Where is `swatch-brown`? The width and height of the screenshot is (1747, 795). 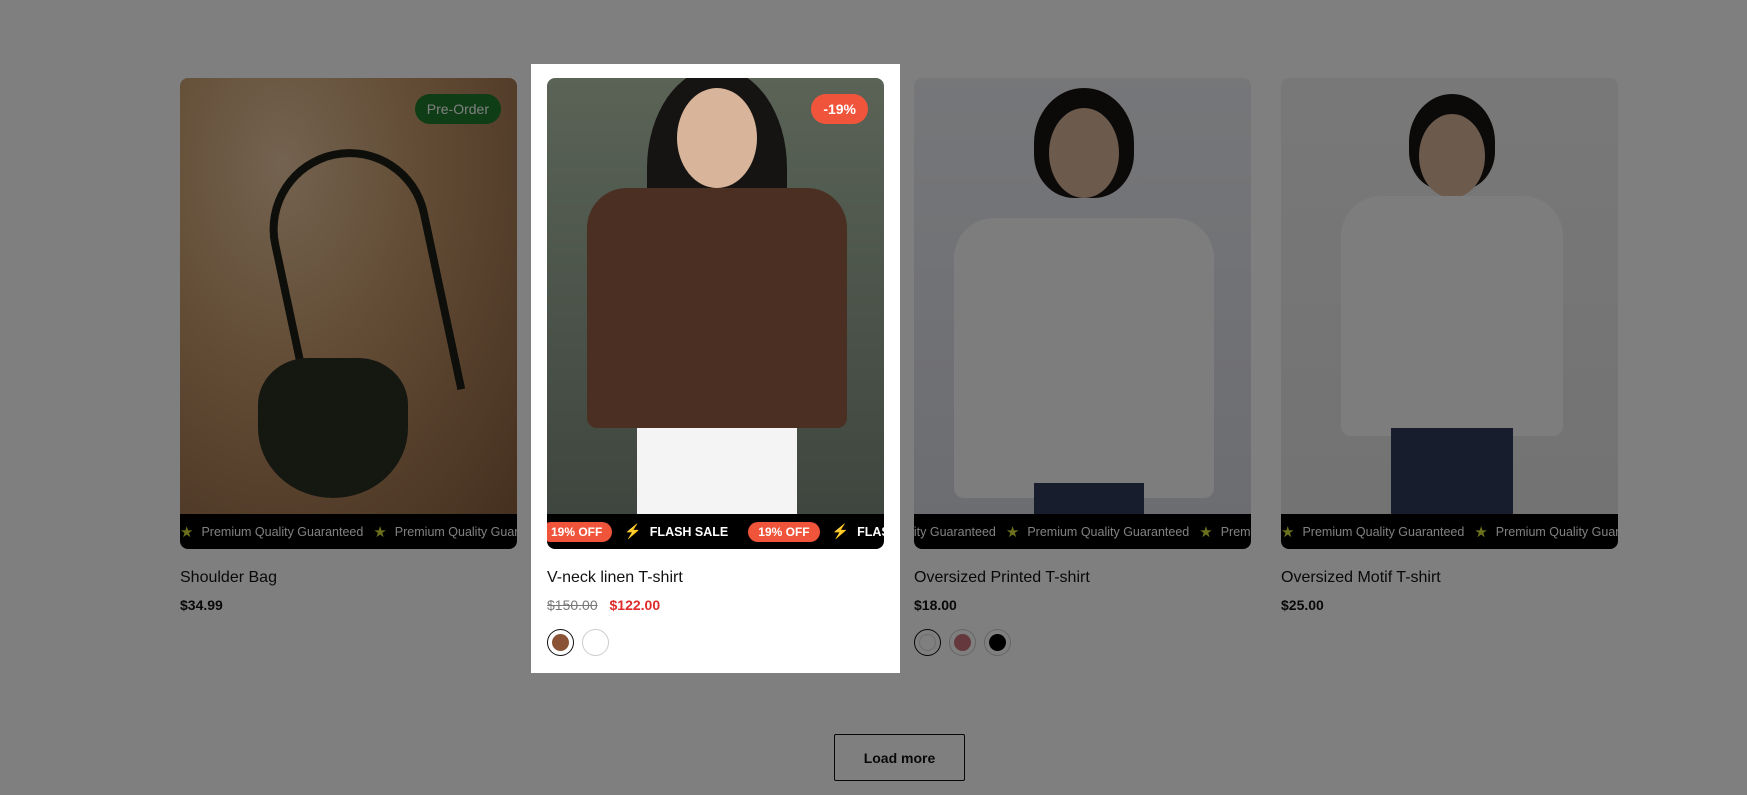 swatch-brown is located at coordinates (560, 642).